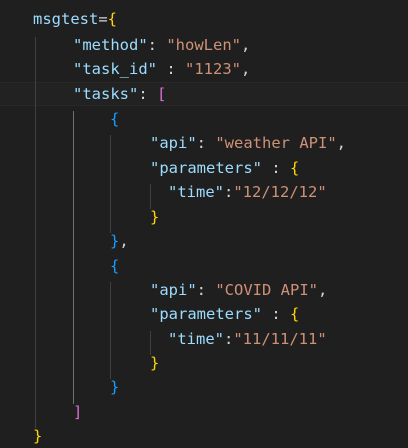 This screenshot has height=448, width=408. I want to click on code-line: "api": "weather API",, so click(204, 143).